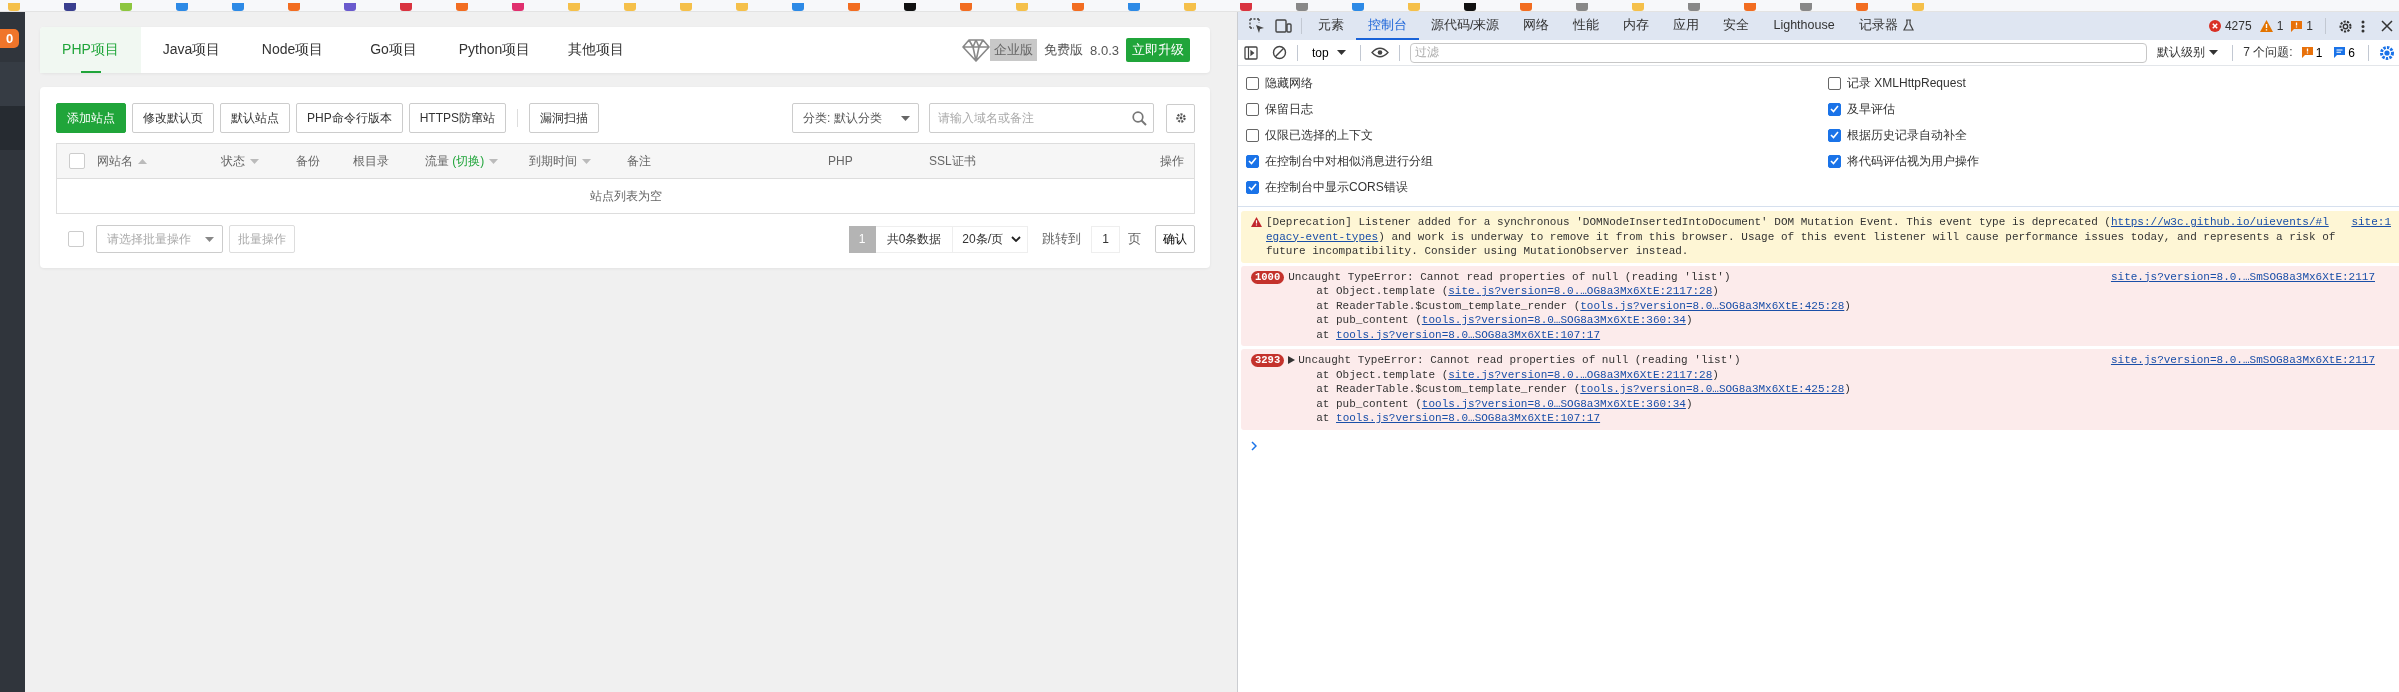  I want to click on column-header: 备注, so click(639, 161).